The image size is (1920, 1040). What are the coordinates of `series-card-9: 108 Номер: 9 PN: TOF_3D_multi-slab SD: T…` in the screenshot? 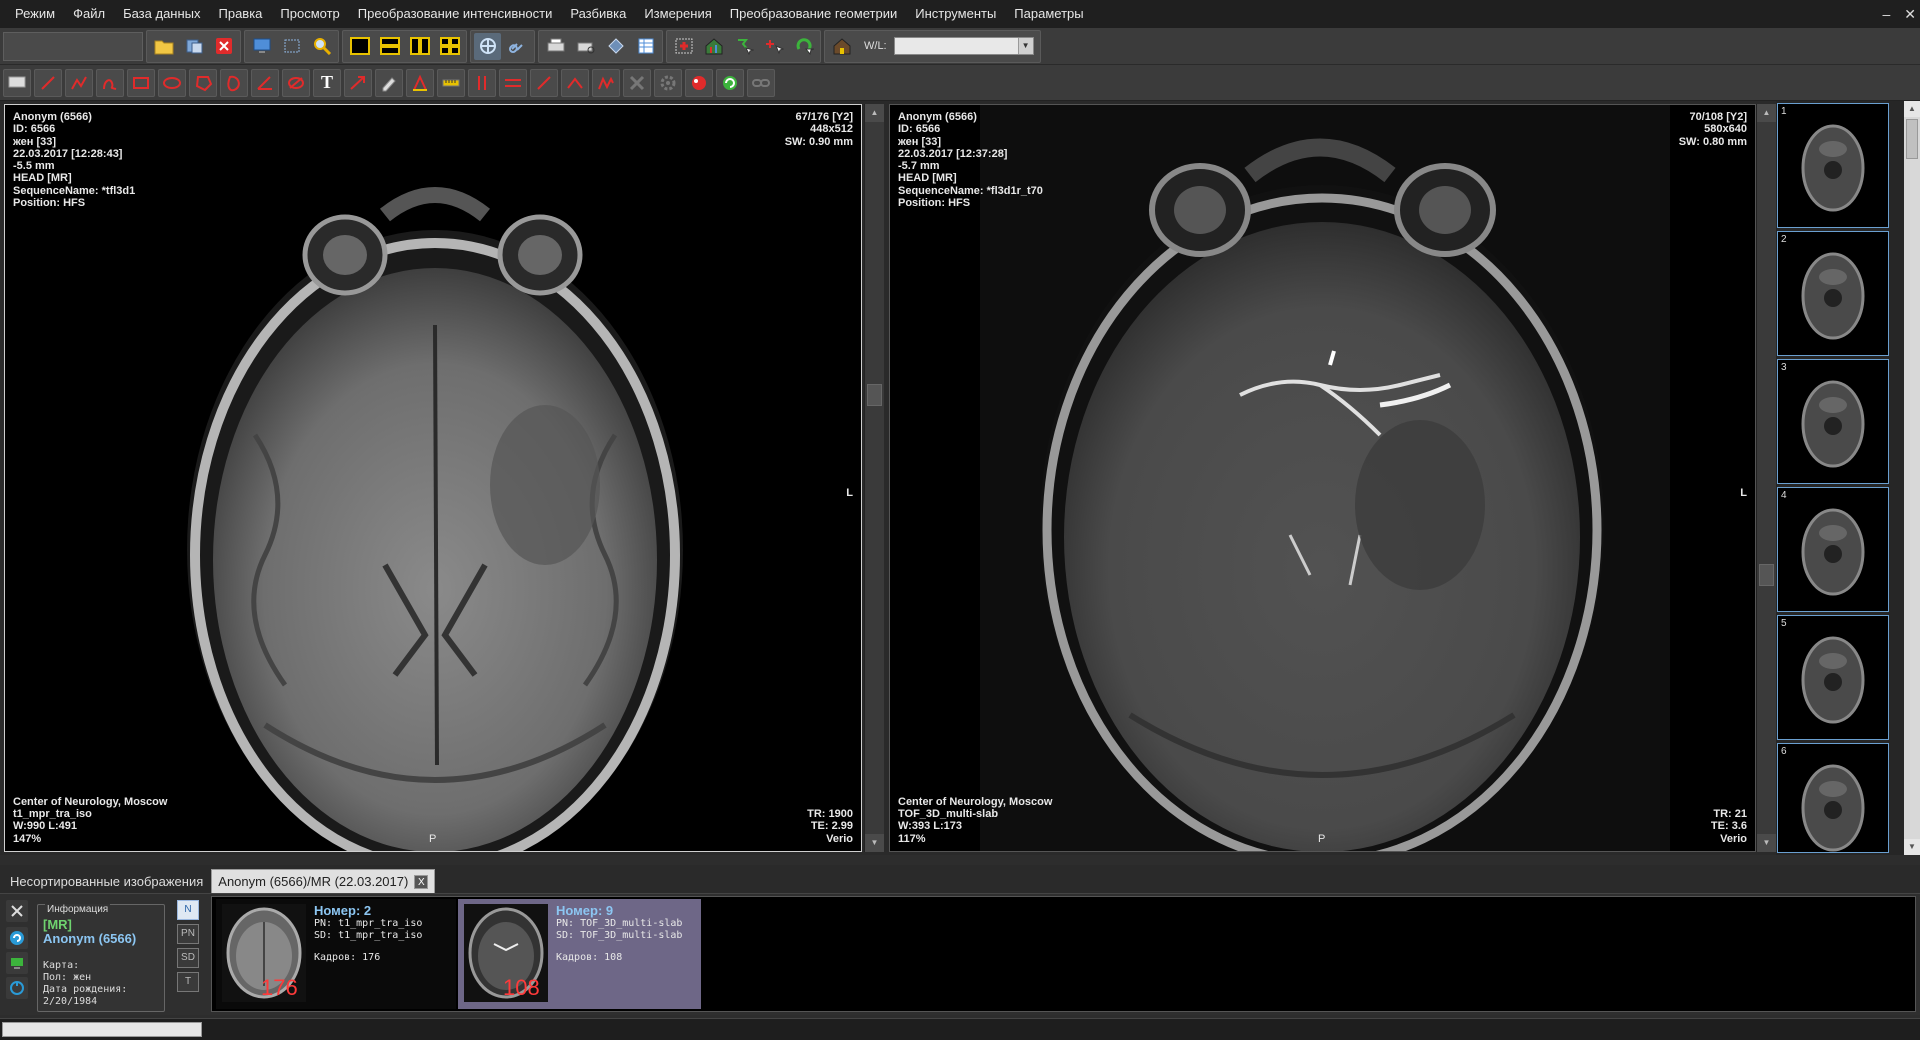 It's located at (579, 954).